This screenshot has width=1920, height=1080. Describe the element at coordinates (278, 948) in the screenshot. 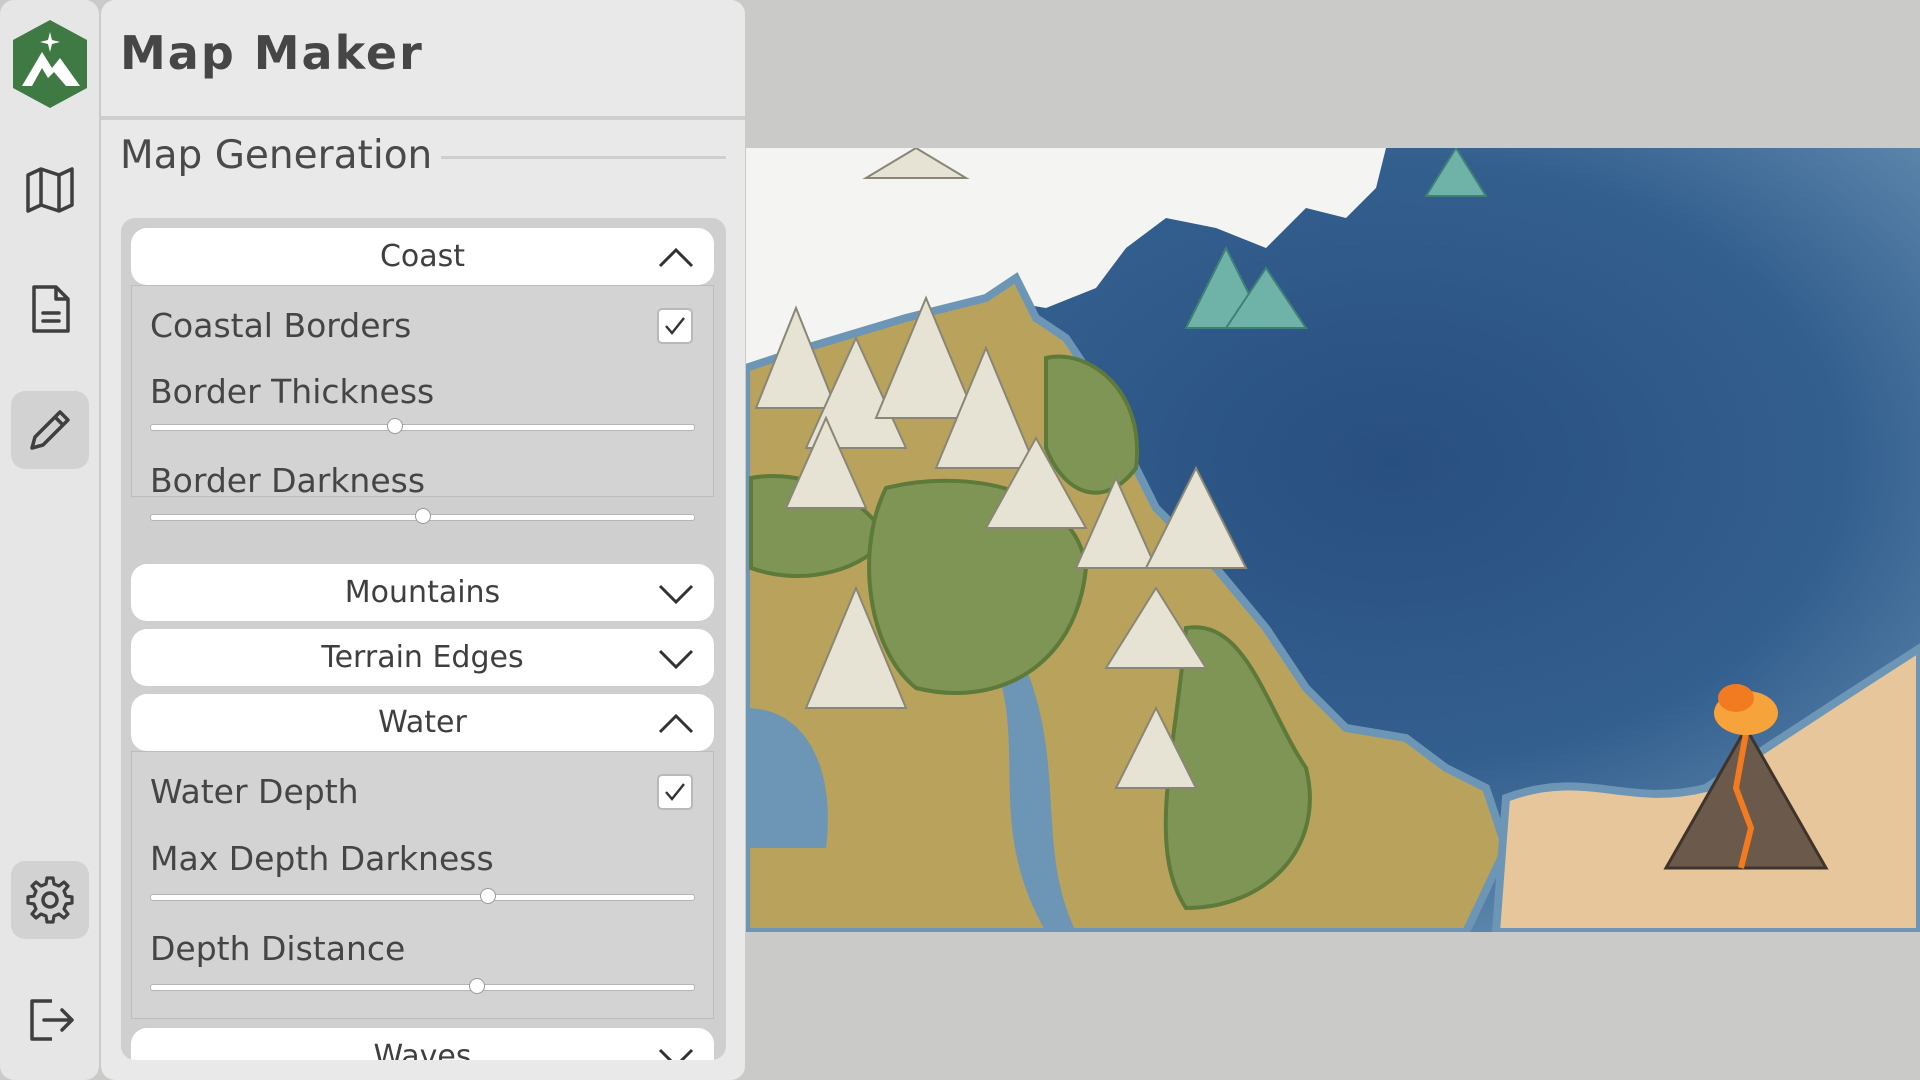

I see `depth-distance-label: Depth Distance` at that location.